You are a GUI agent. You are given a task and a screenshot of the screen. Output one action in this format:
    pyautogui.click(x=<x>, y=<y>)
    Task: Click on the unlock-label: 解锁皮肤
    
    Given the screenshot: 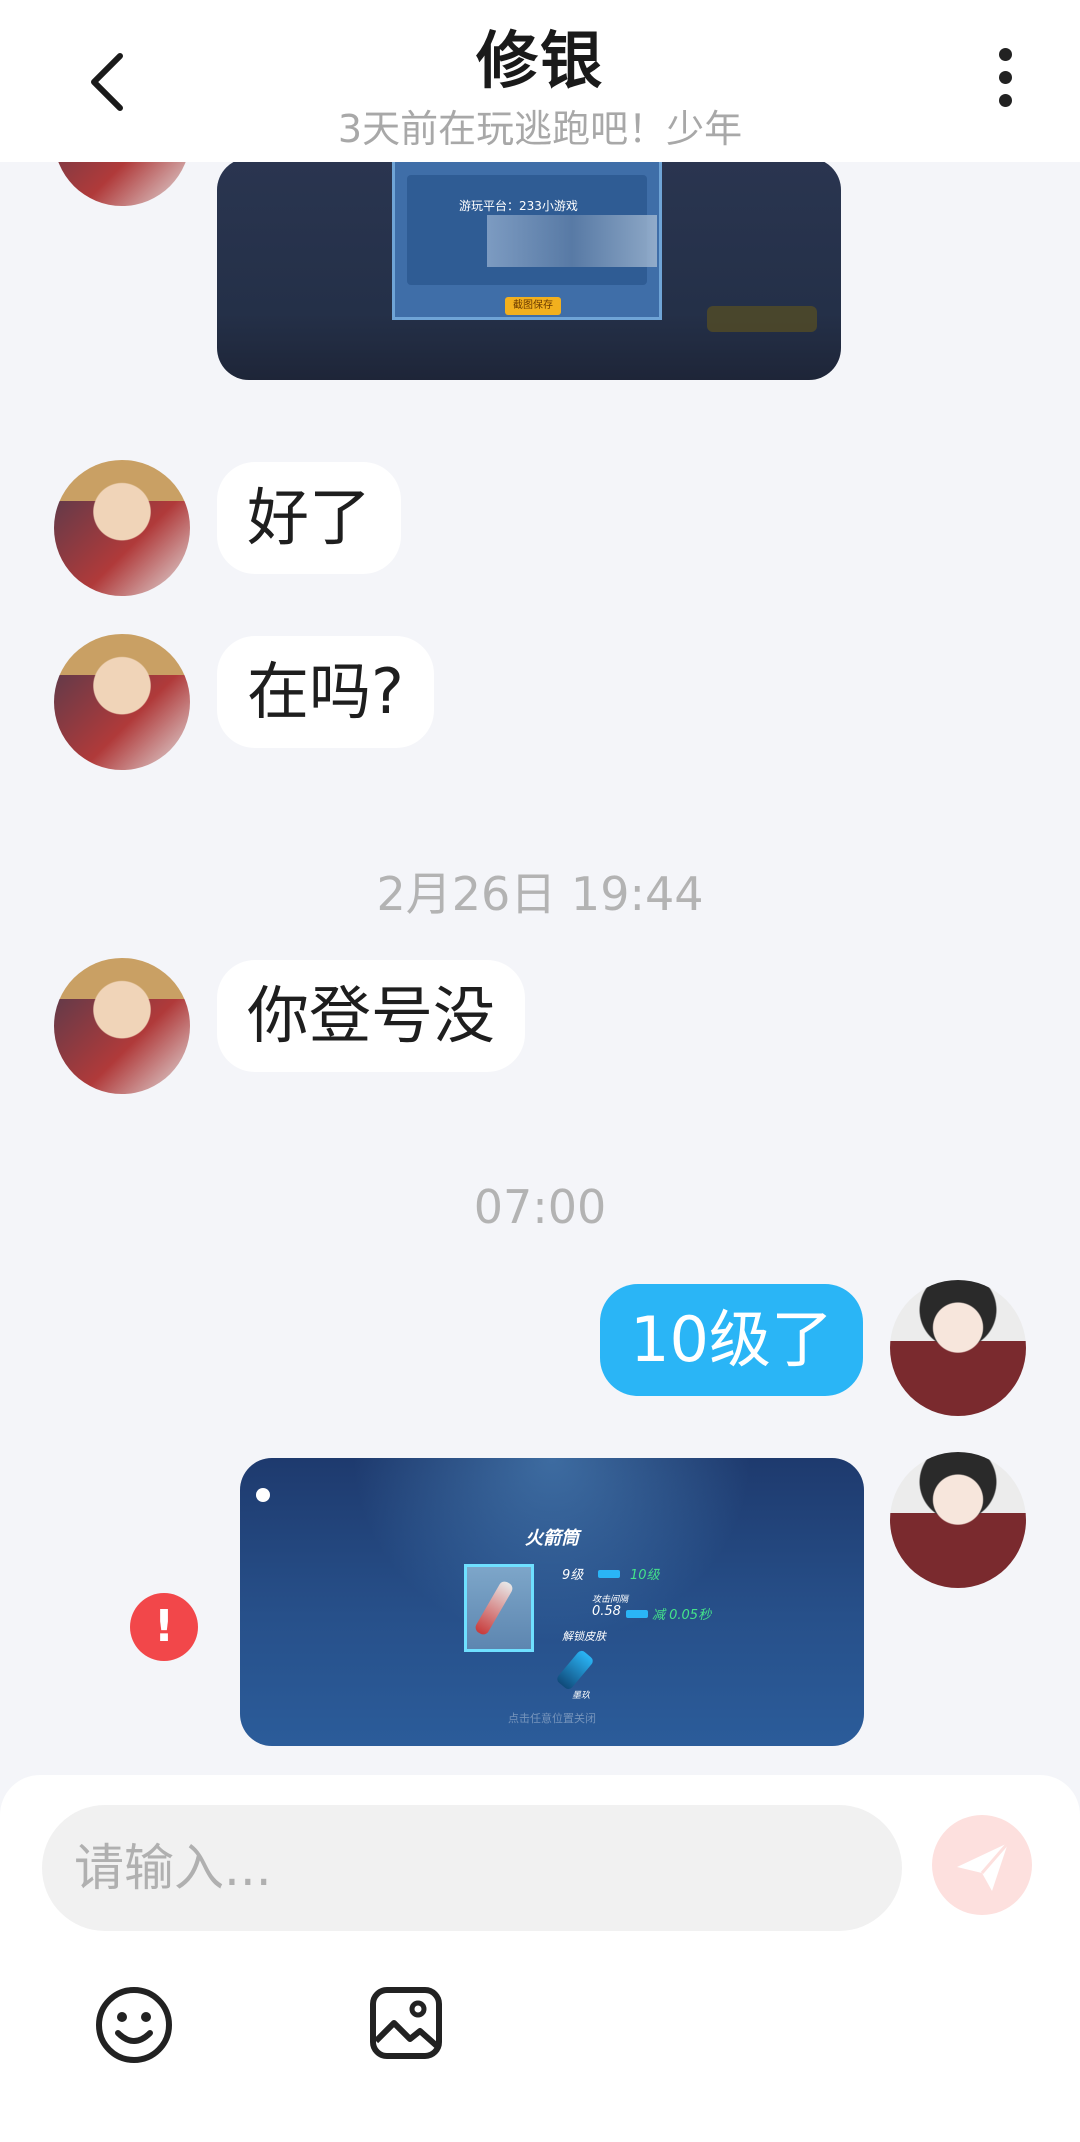 What is the action you would take?
    pyautogui.click(x=584, y=1636)
    